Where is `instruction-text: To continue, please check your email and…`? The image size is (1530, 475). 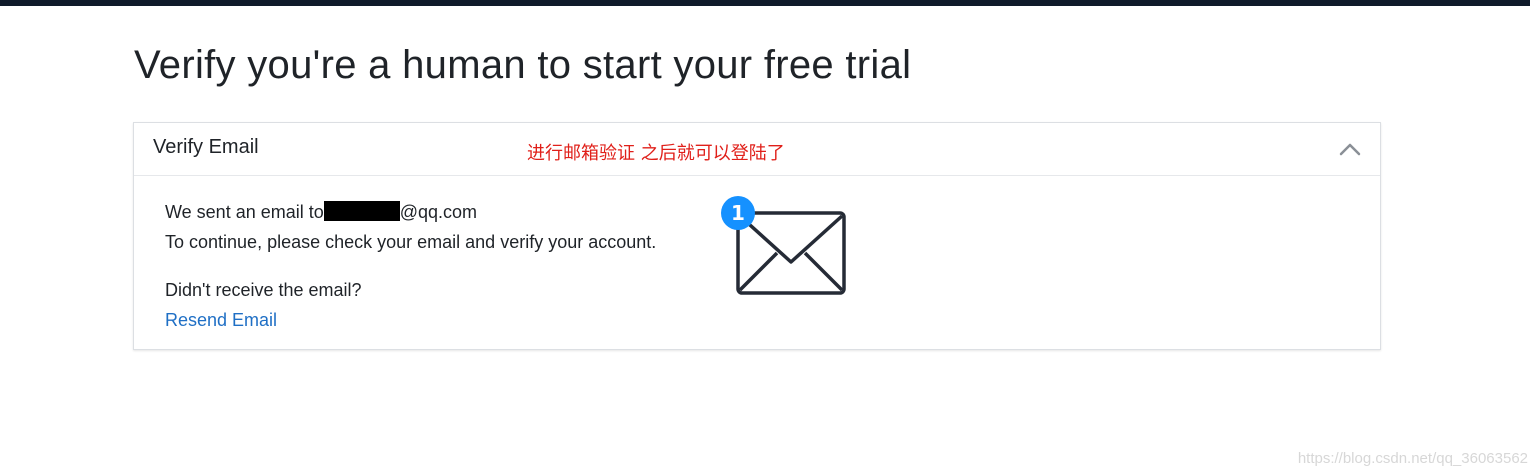 instruction-text: To continue, please check your email and… is located at coordinates (411, 242).